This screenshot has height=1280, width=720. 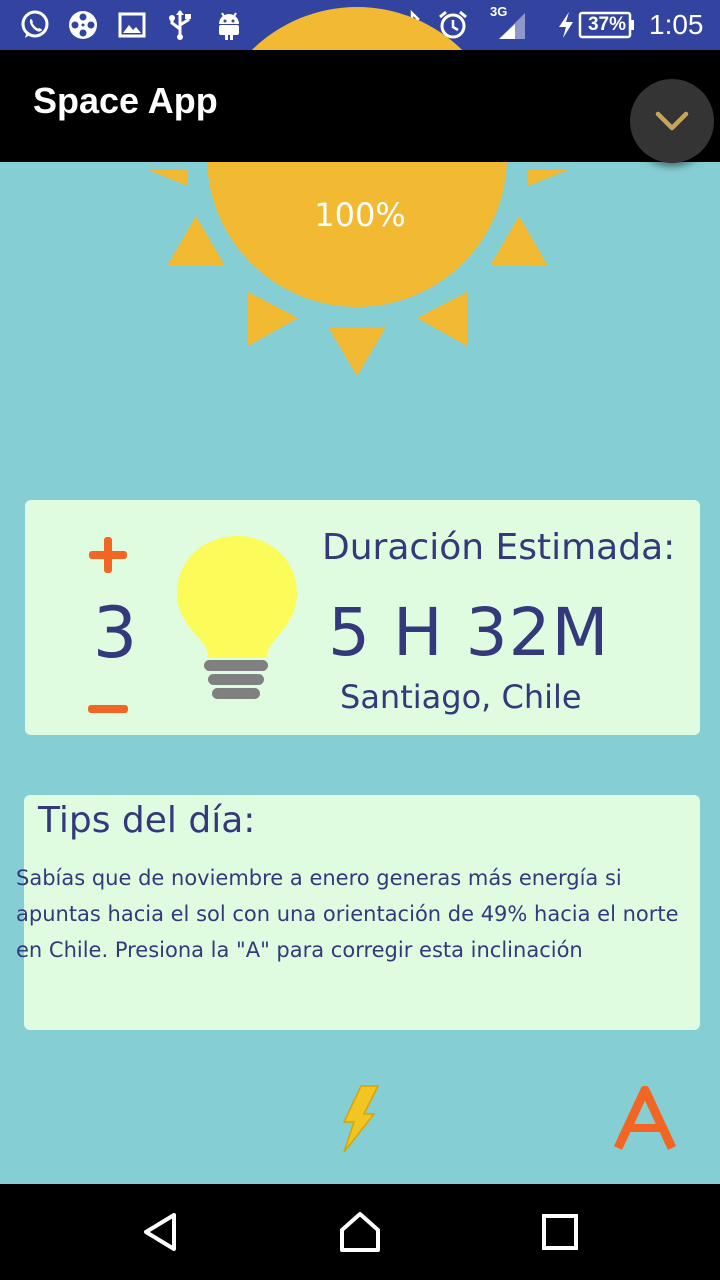 I want to click on lightning-bolt-icon, so click(x=361, y=1119).